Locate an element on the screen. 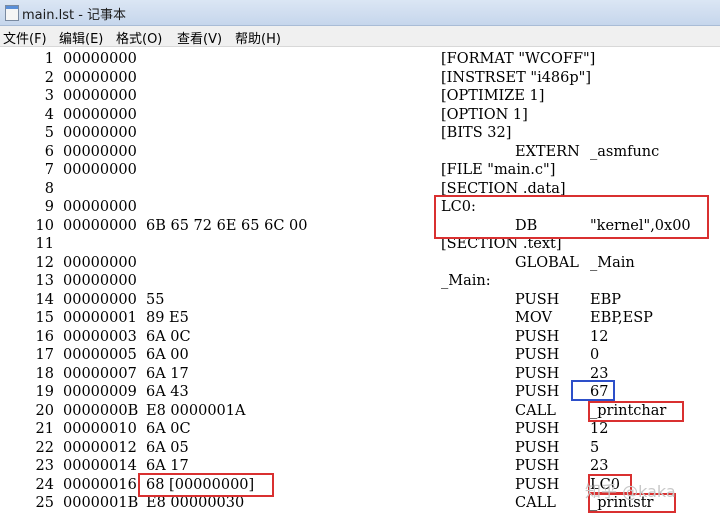 The image size is (720, 514). line-operand: EBP is located at coordinates (605, 299).